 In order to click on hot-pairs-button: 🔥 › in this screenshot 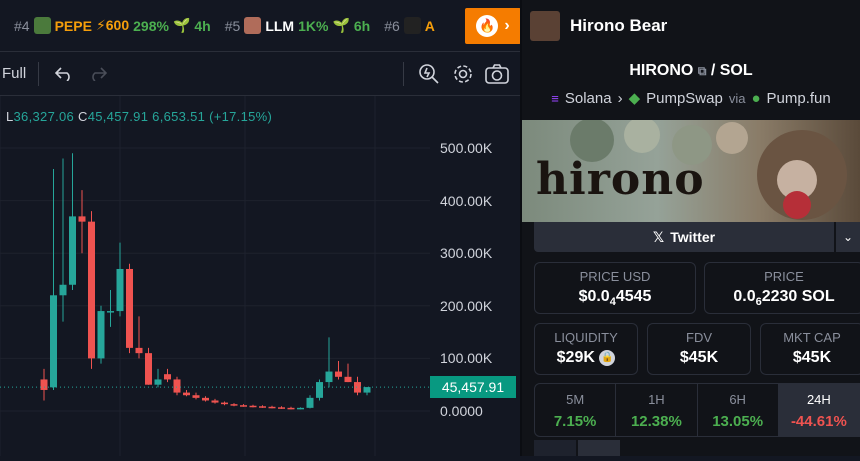, I will do `click(493, 26)`.